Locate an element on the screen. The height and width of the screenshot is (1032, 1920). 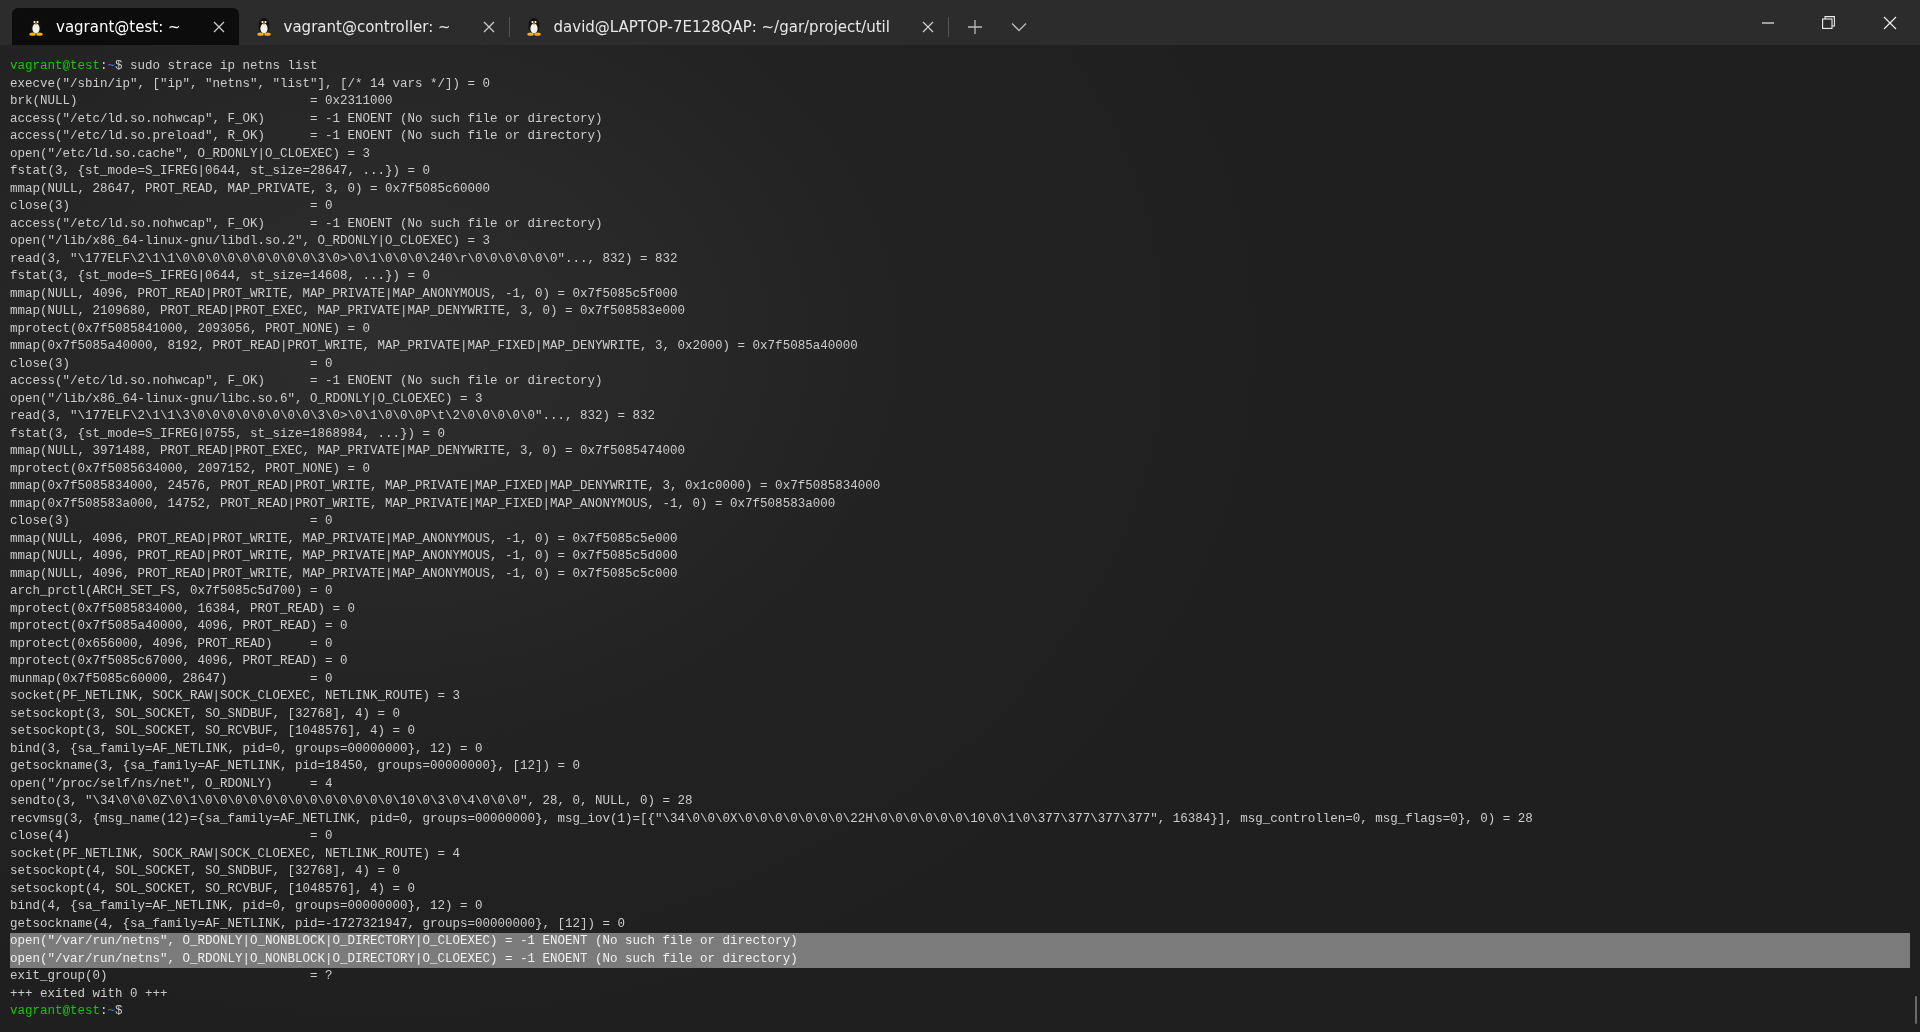
output-line: mmap(NULL, 2109680, PROT_READ|PROT_EXEC, MAP_PRIVATE|MAP_DENYWRITE, 3, 0) = 0x7f508583e000 is located at coordinates (348, 311).